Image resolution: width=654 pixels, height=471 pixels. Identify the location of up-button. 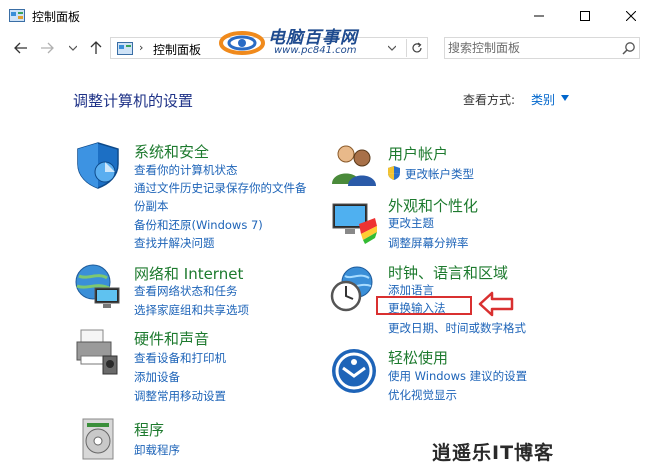
(96, 48).